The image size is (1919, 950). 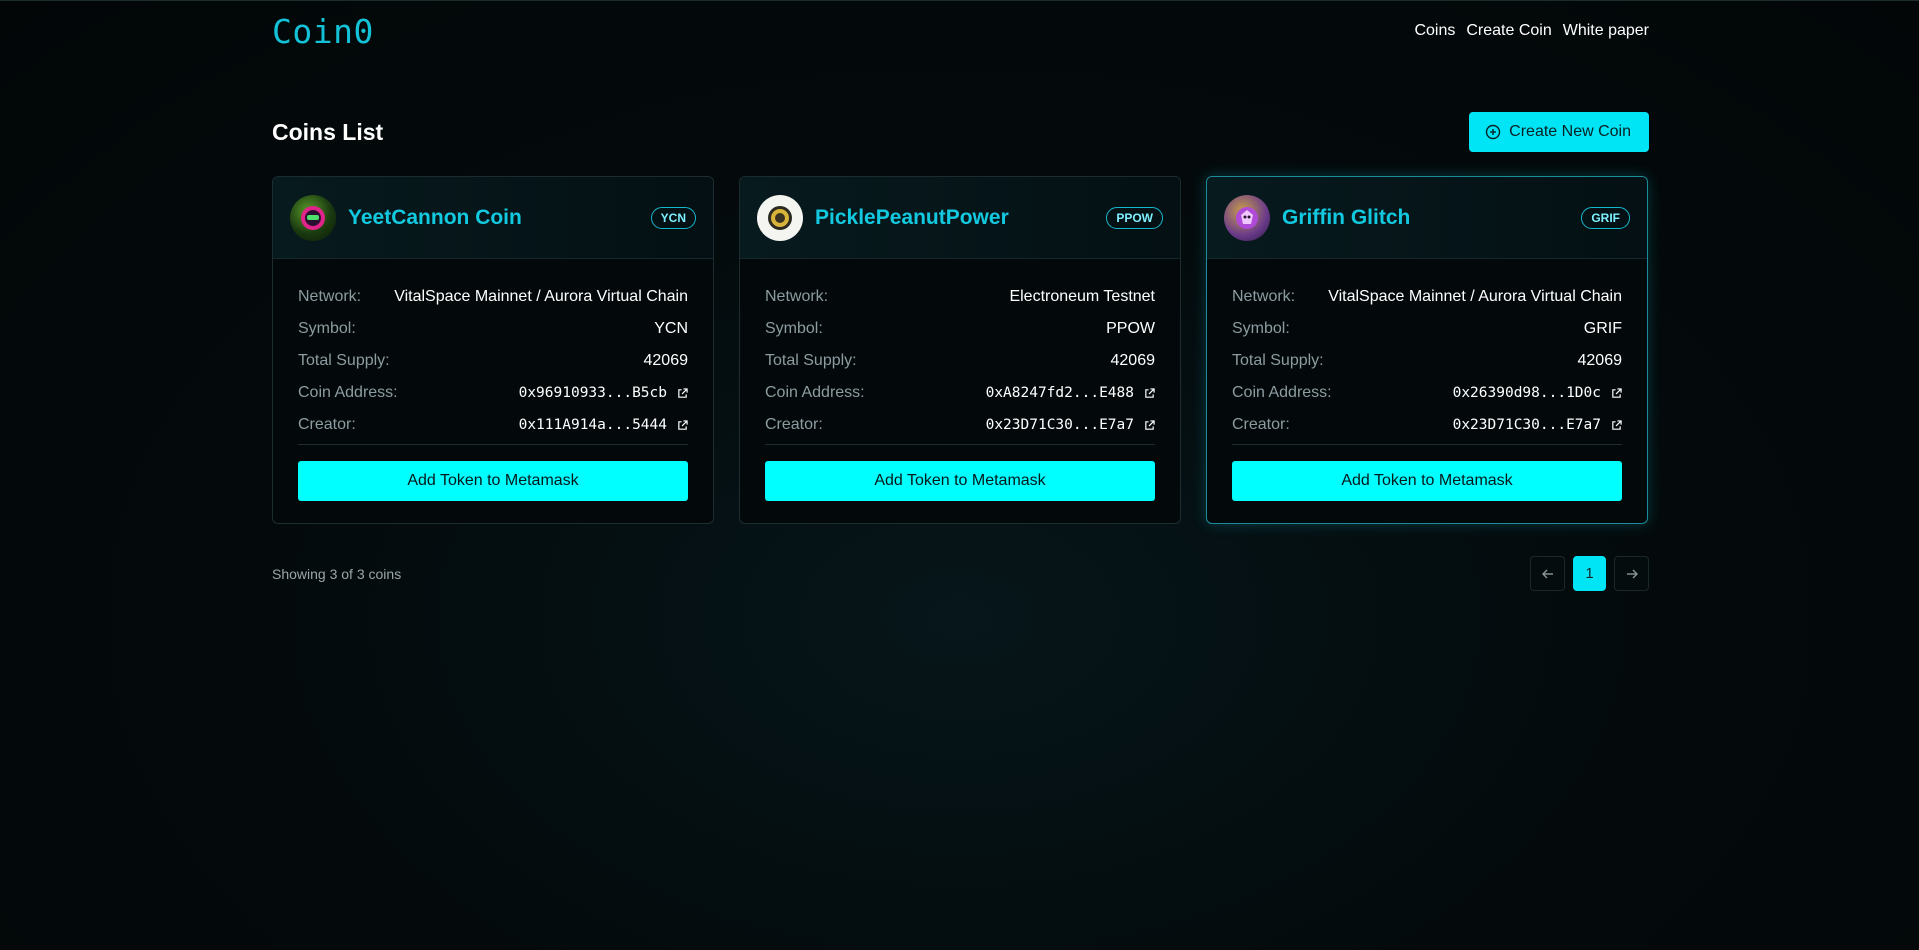 I want to click on arrow-right-icon, so click(x=1632, y=573).